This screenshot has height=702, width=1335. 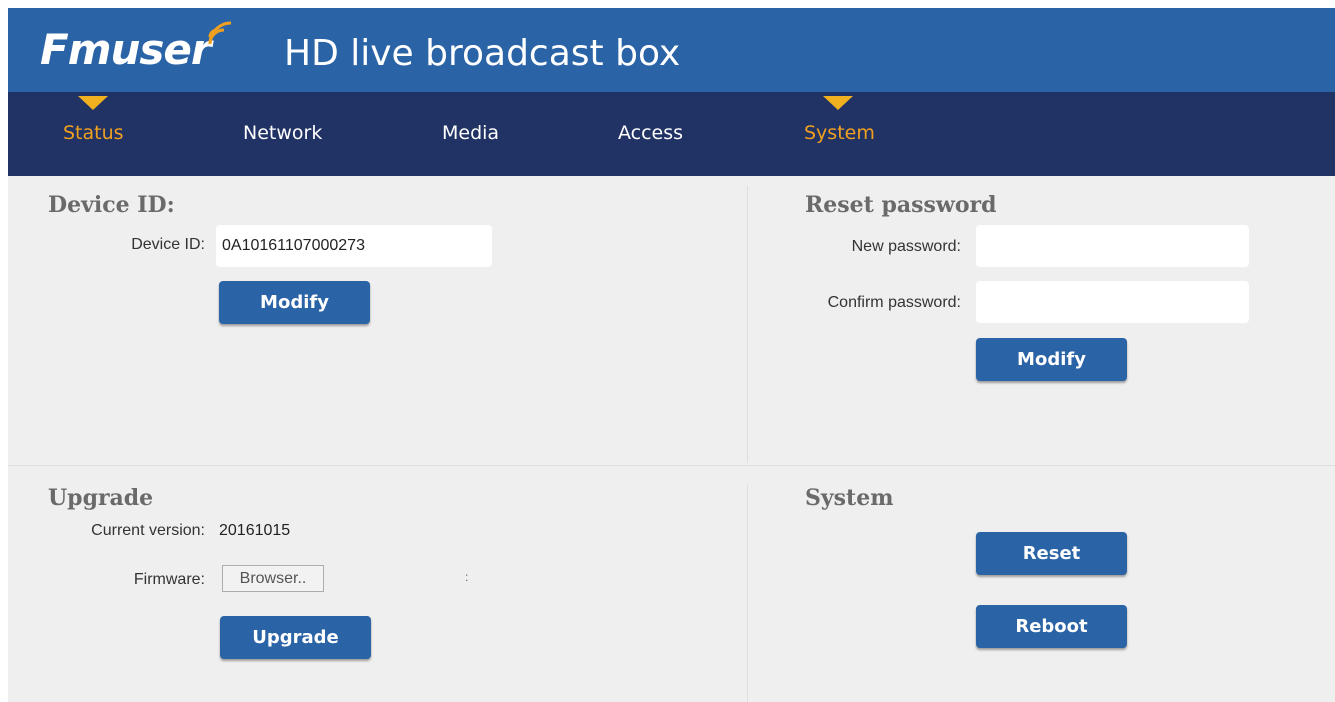 What do you see at coordinates (906, 246) in the screenshot?
I see `new-password-label: New password:` at bounding box center [906, 246].